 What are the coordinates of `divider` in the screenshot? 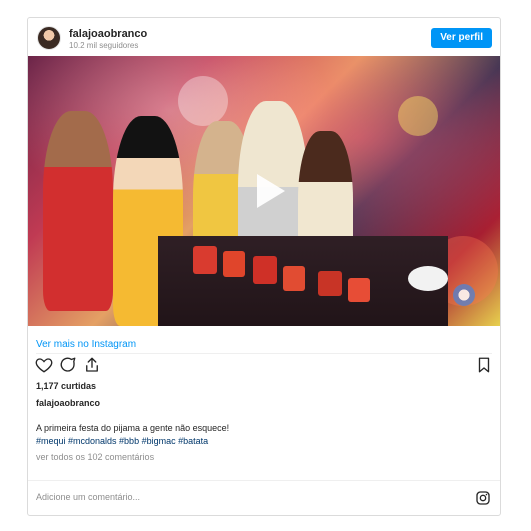 It's located at (264, 353).